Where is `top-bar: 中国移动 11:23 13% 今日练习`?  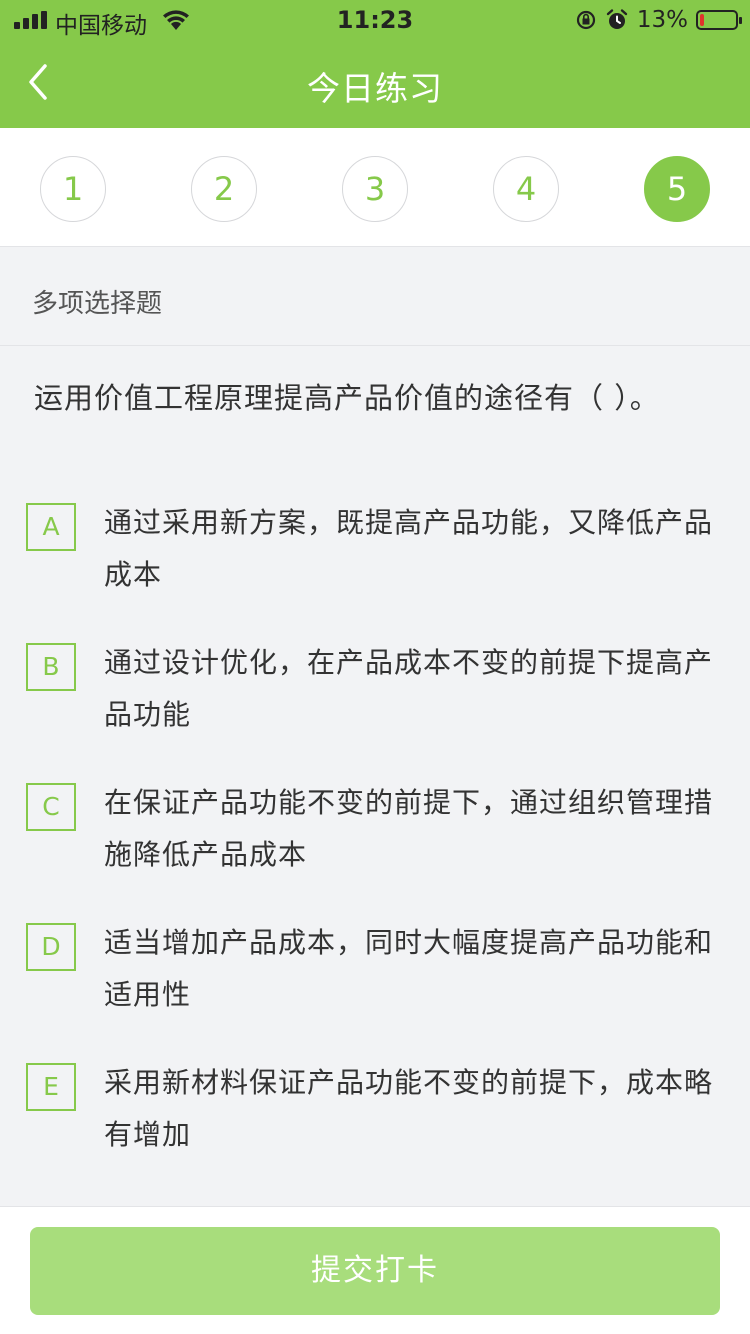 top-bar: 中国移动 11:23 13% 今日练习 is located at coordinates (375, 64).